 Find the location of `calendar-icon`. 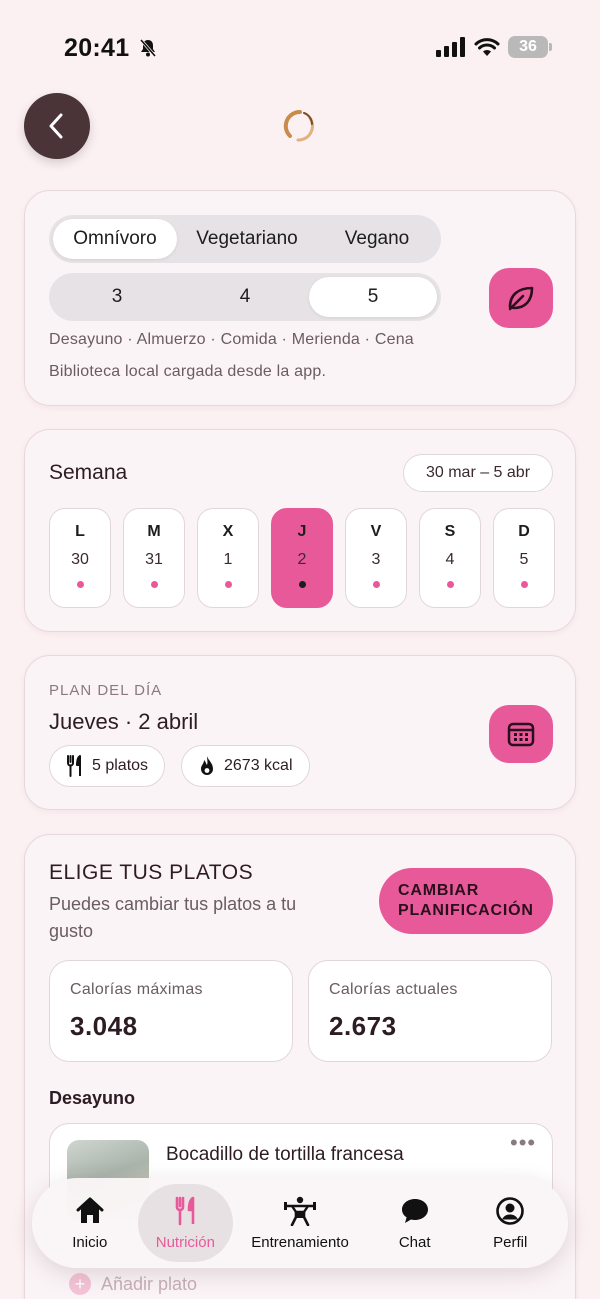

calendar-icon is located at coordinates (521, 734).